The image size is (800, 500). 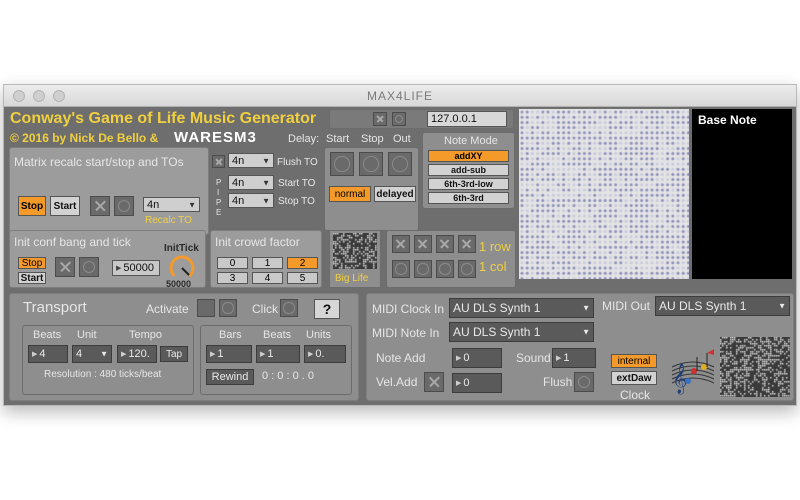 I want to click on matrix-bang, so click(x=124, y=206).